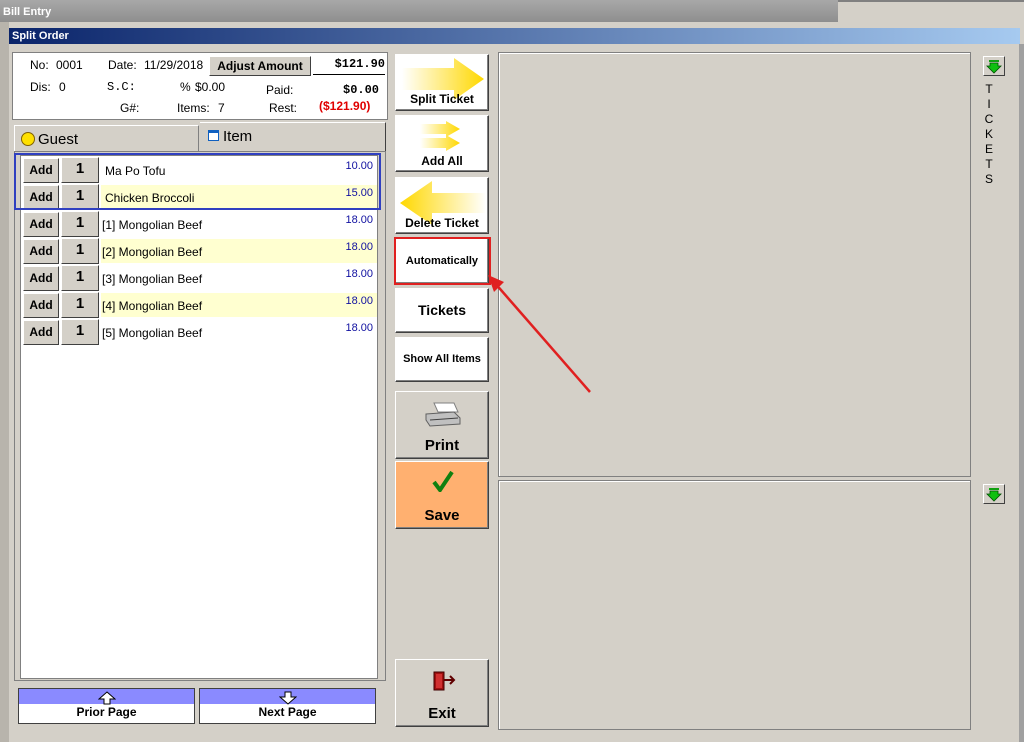 This screenshot has width=1024, height=742. What do you see at coordinates (514, 36) in the screenshot?
I see `dialog-title: Split Order` at bounding box center [514, 36].